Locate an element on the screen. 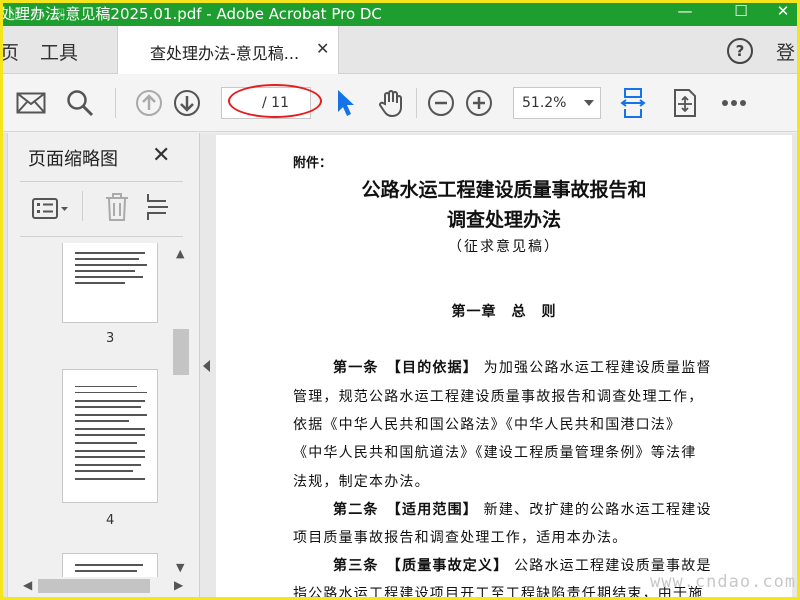 Image resolution: width=800 pixels, height=600 pixels. zoom-select: 51.2% is located at coordinates (557, 103).